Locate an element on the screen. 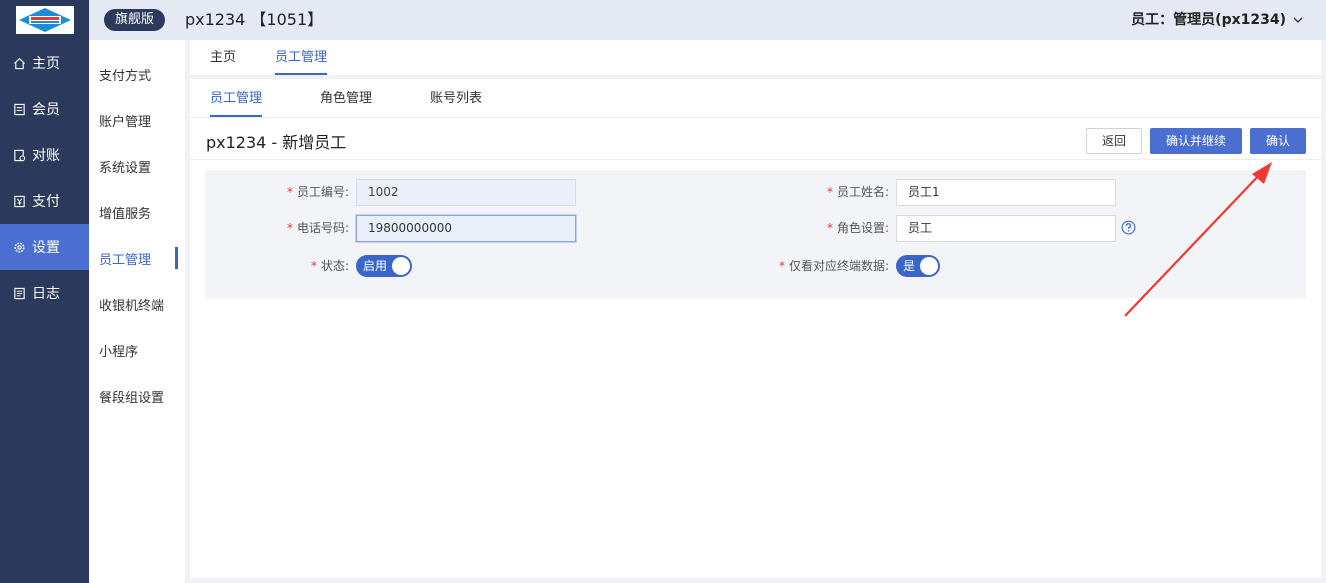 The width and height of the screenshot is (1326, 583). reconcile-icon is located at coordinates (20, 155).